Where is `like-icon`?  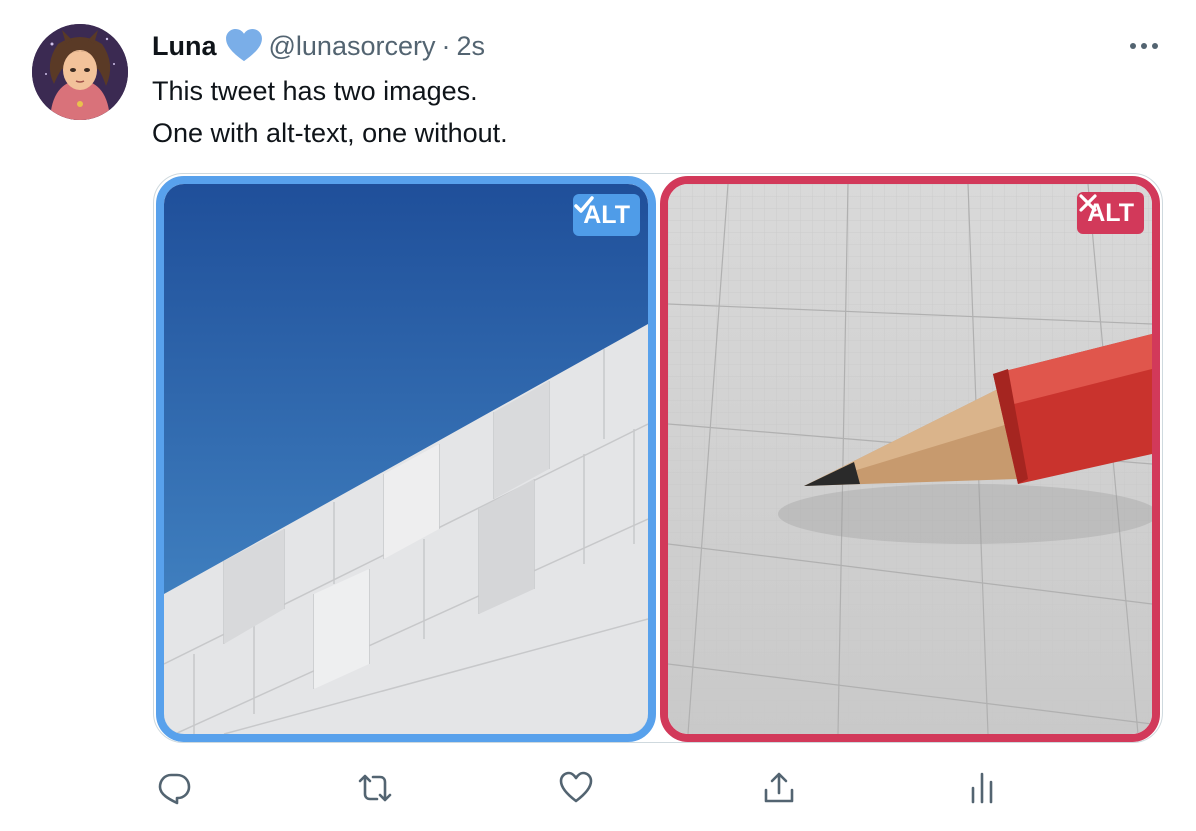
like-icon is located at coordinates (576, 787).